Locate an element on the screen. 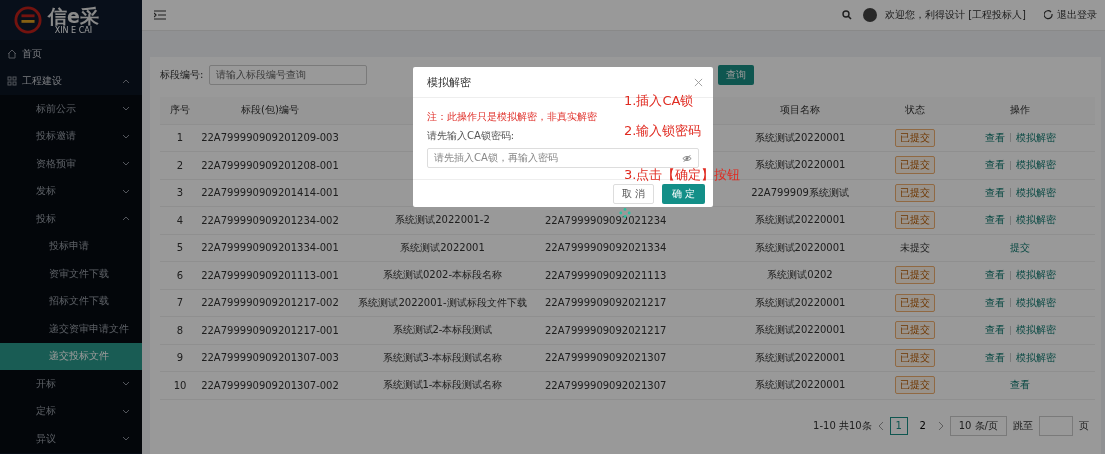  menu-item: 首页 is located at coordinates (71, 54).